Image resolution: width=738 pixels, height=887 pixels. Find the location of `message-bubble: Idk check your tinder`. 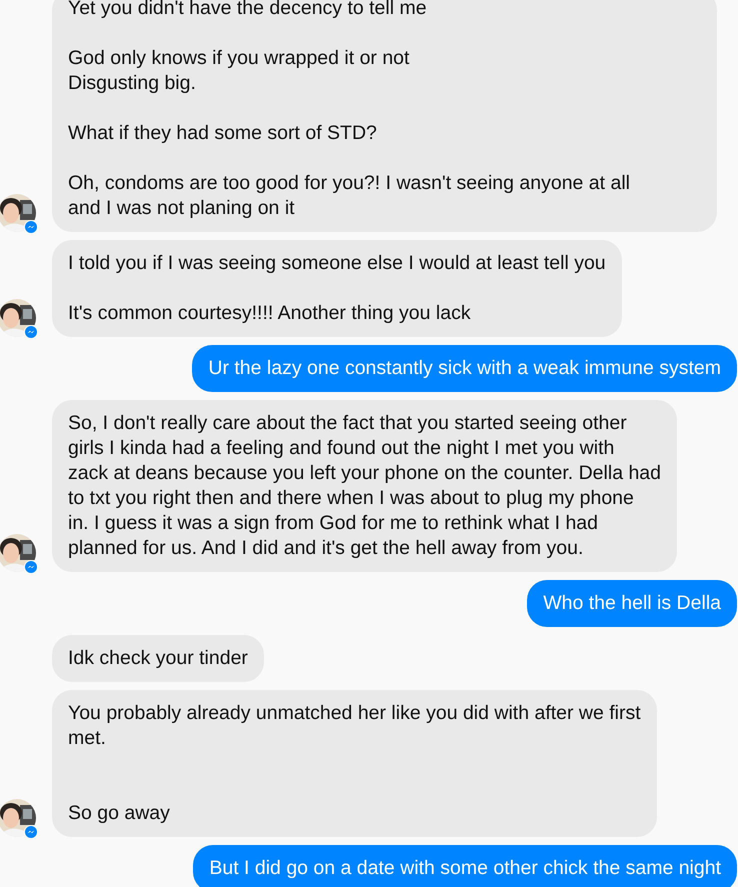

message-bubble: Idk check your tinder is located at coordinates (158, 658).